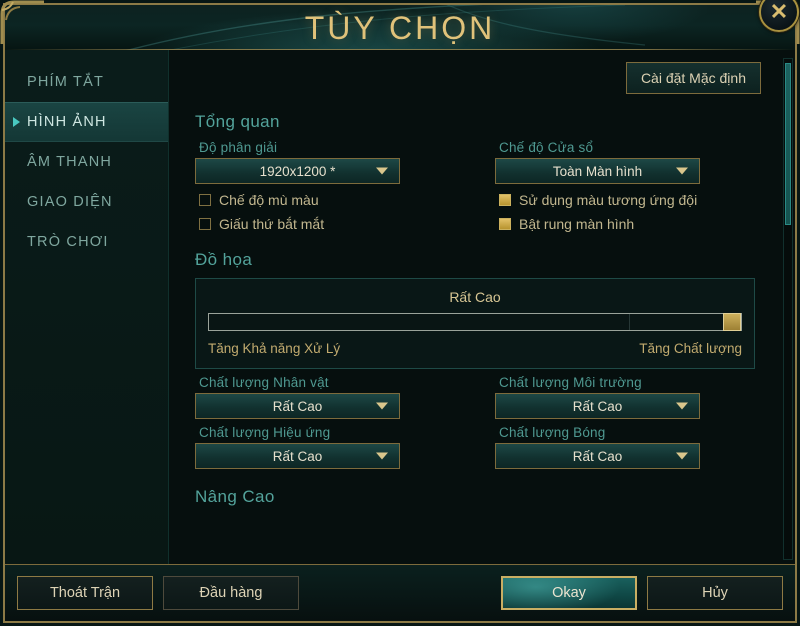 This screenshot has height=626, width=800. What do you see at coordinates (546, 147) in the screenshot?
I see `window-mode-label: Chế độ Cửa sổ` at bounding box center [546, 147].